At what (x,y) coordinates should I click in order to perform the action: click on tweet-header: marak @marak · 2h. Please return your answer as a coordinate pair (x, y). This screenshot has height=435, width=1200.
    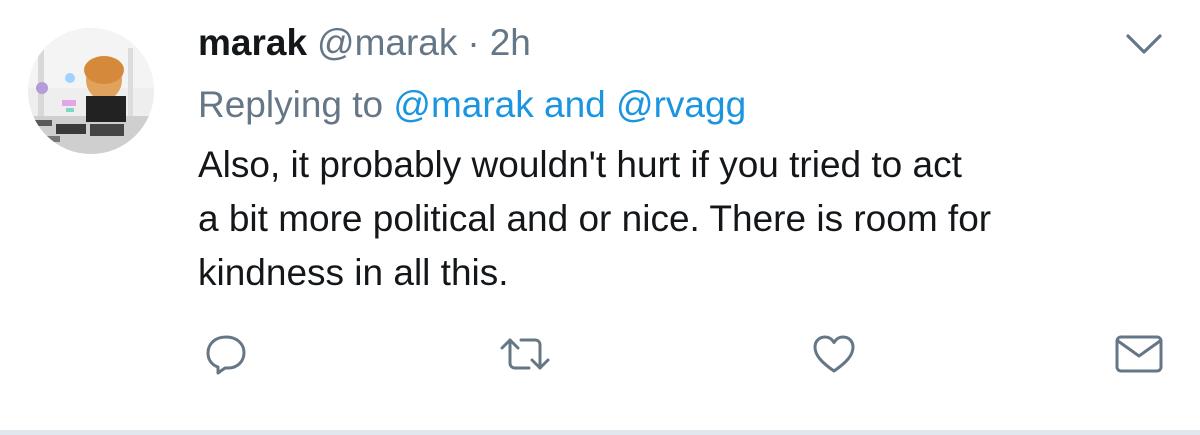
    Looking at the image, I should click on (364, 47).